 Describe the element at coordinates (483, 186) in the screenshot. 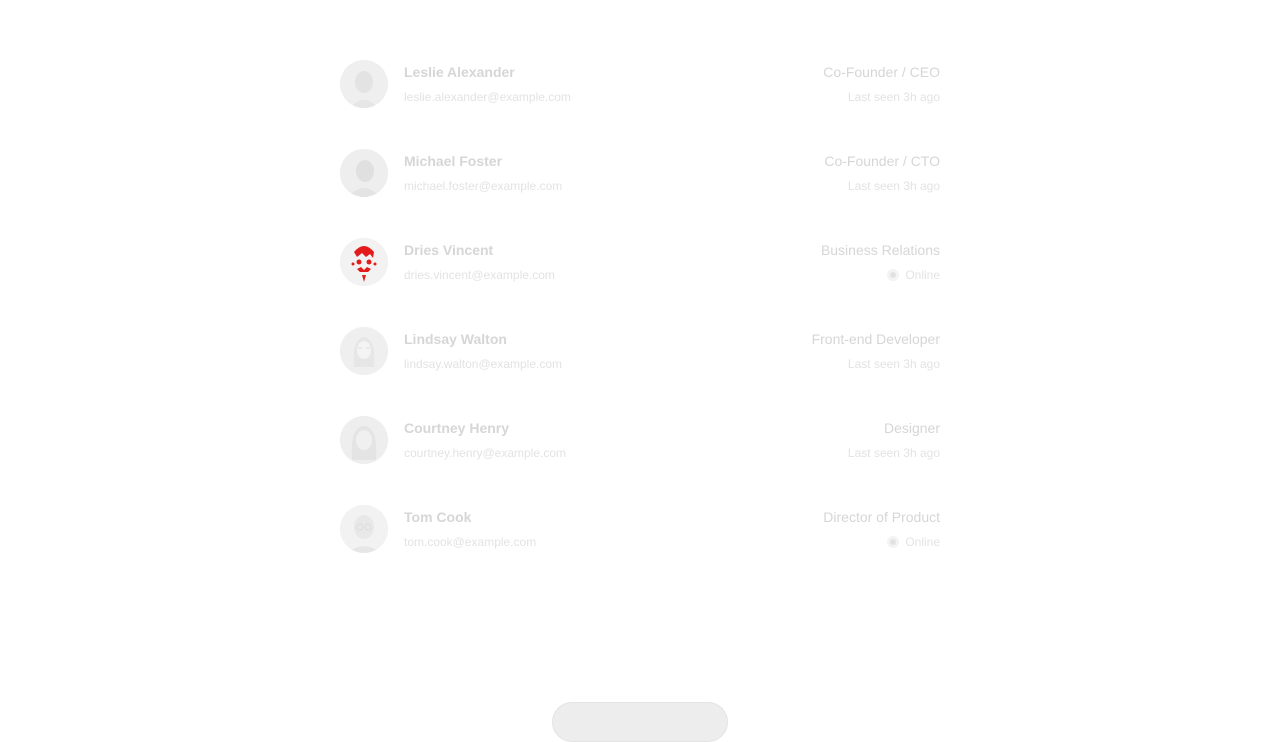

I see `person-email: michael.foster@example.com` at that location.